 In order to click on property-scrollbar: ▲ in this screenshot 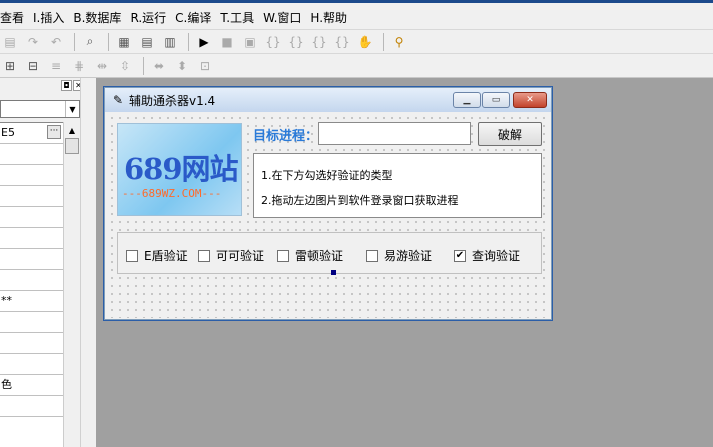, I will do `click(71, 284)`.